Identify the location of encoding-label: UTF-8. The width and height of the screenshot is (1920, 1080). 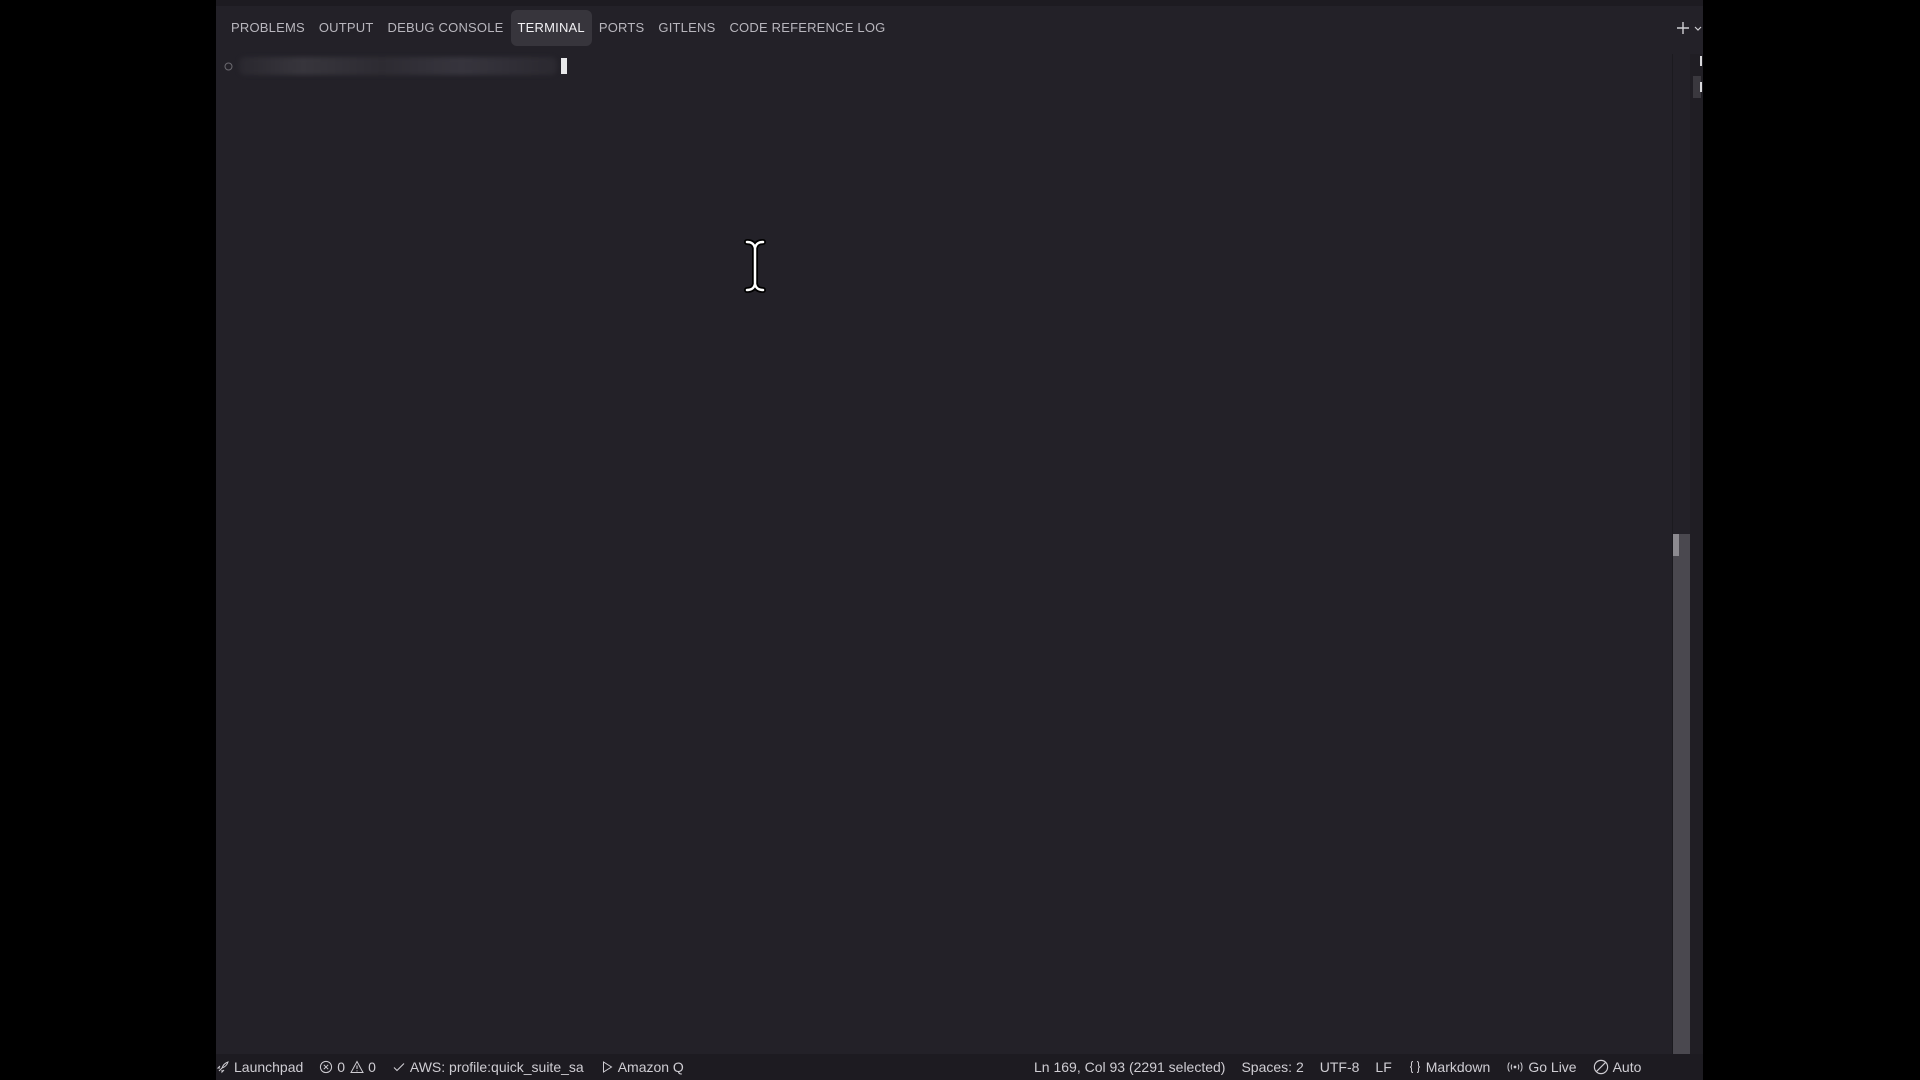
(1339, 1067).